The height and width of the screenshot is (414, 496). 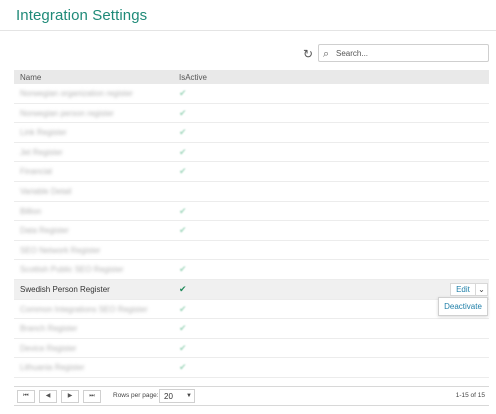 What do you see at coordinates (251, 349) in the screenshot?
I see `table-row: Device Register ✔` at bounding box center [251, 349].